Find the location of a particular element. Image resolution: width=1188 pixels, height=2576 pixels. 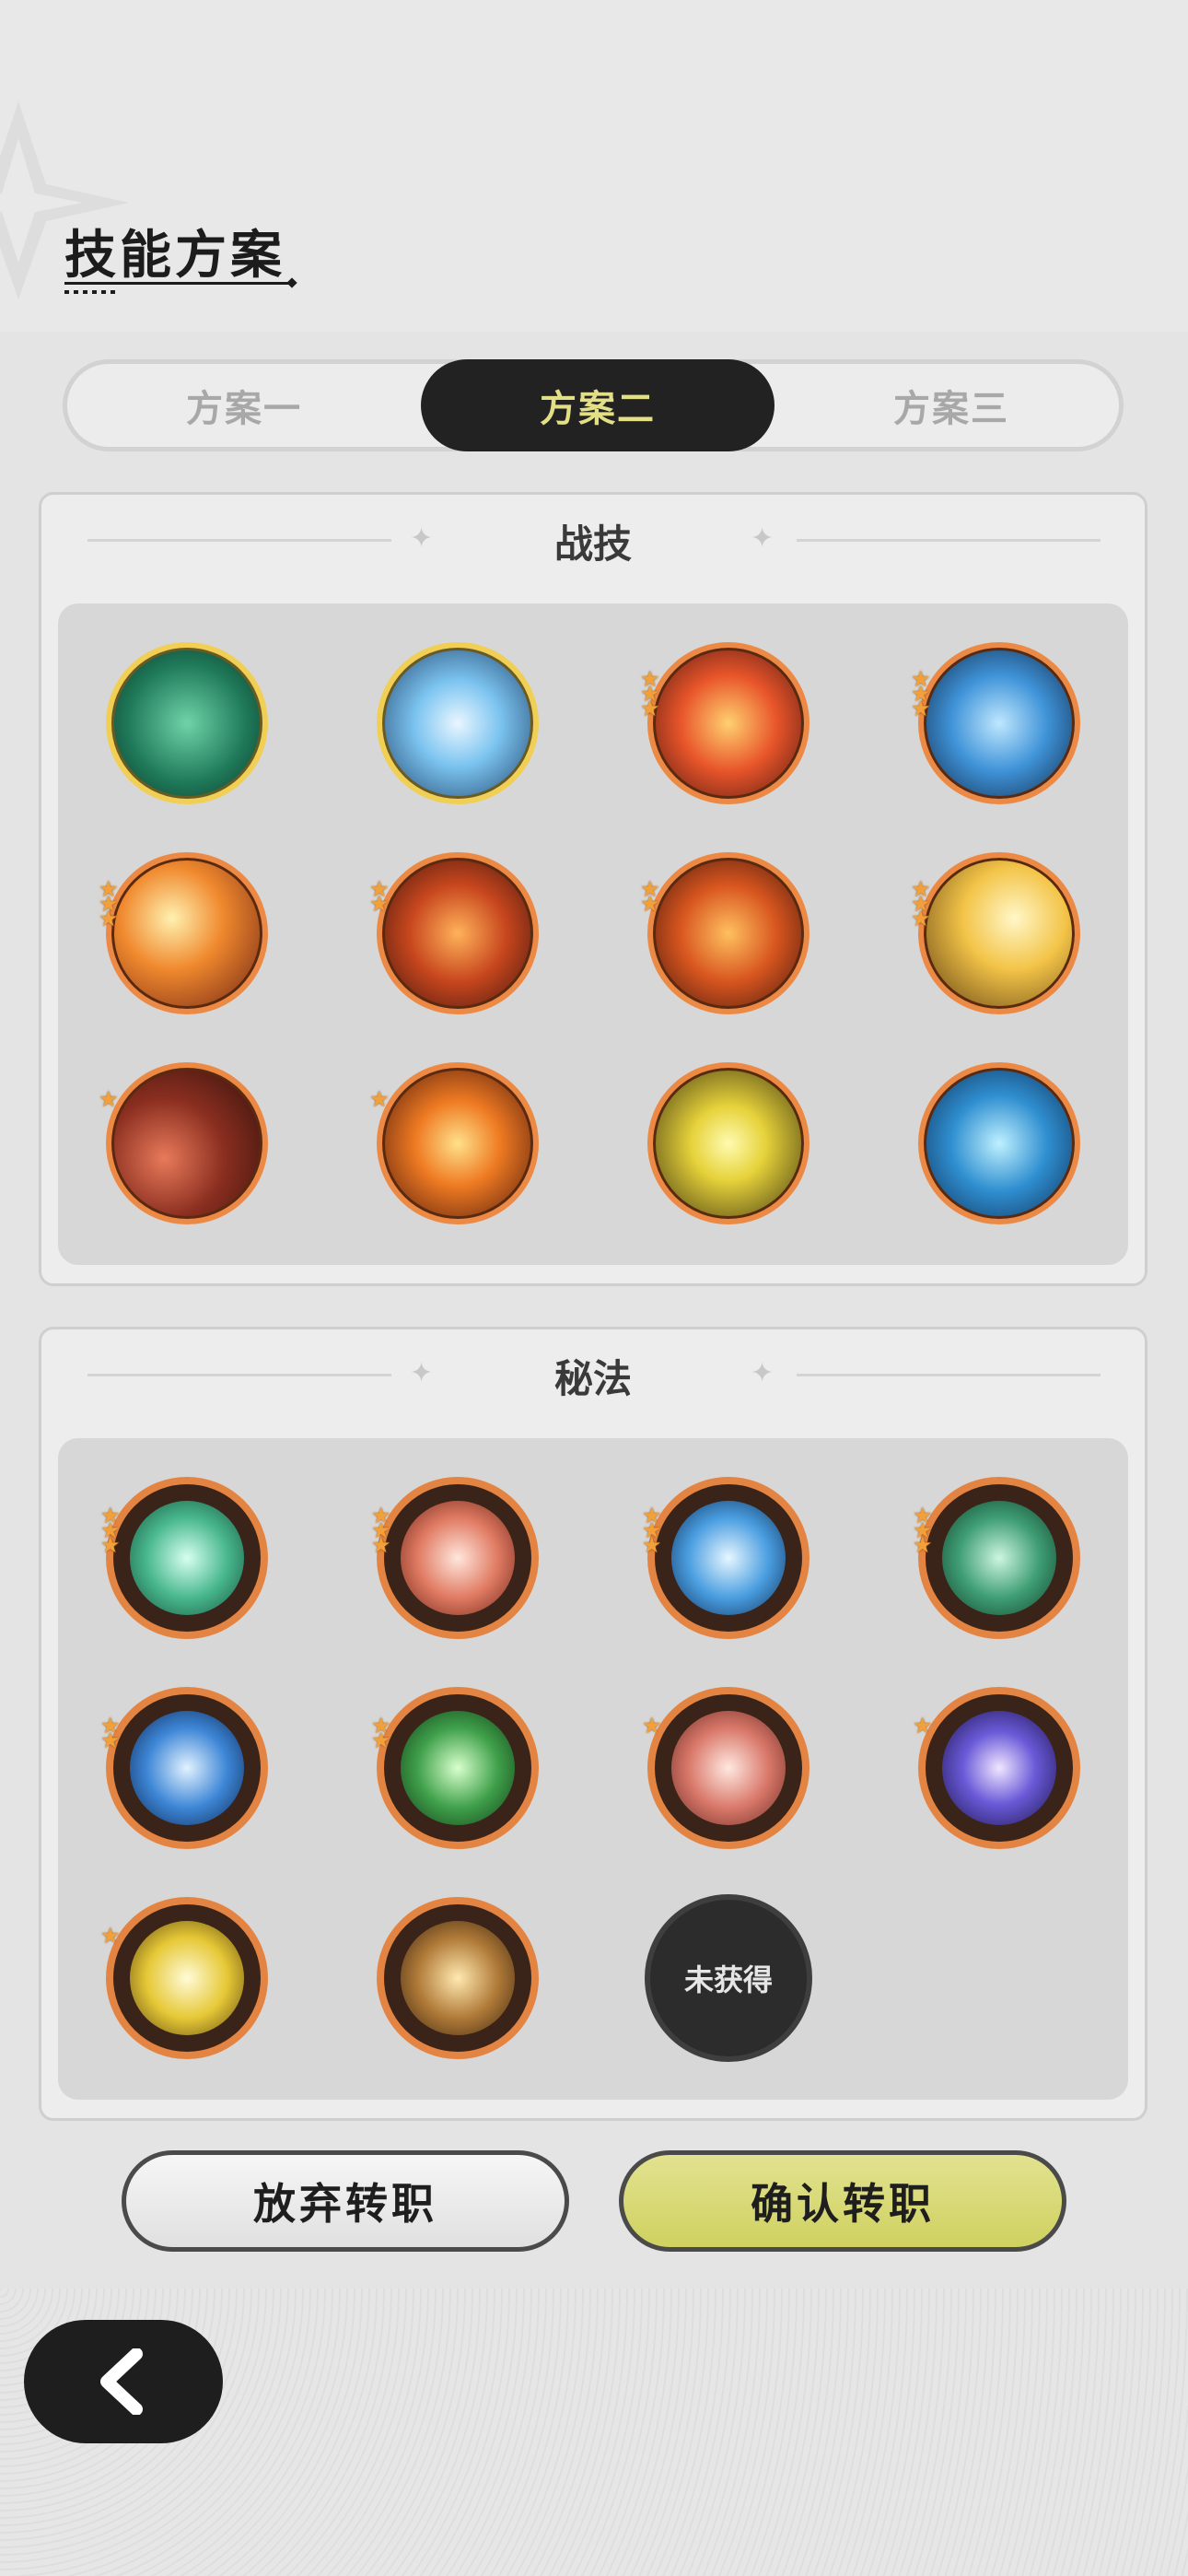

locked-label: 未获得 is located at coordinates (728, 1979).